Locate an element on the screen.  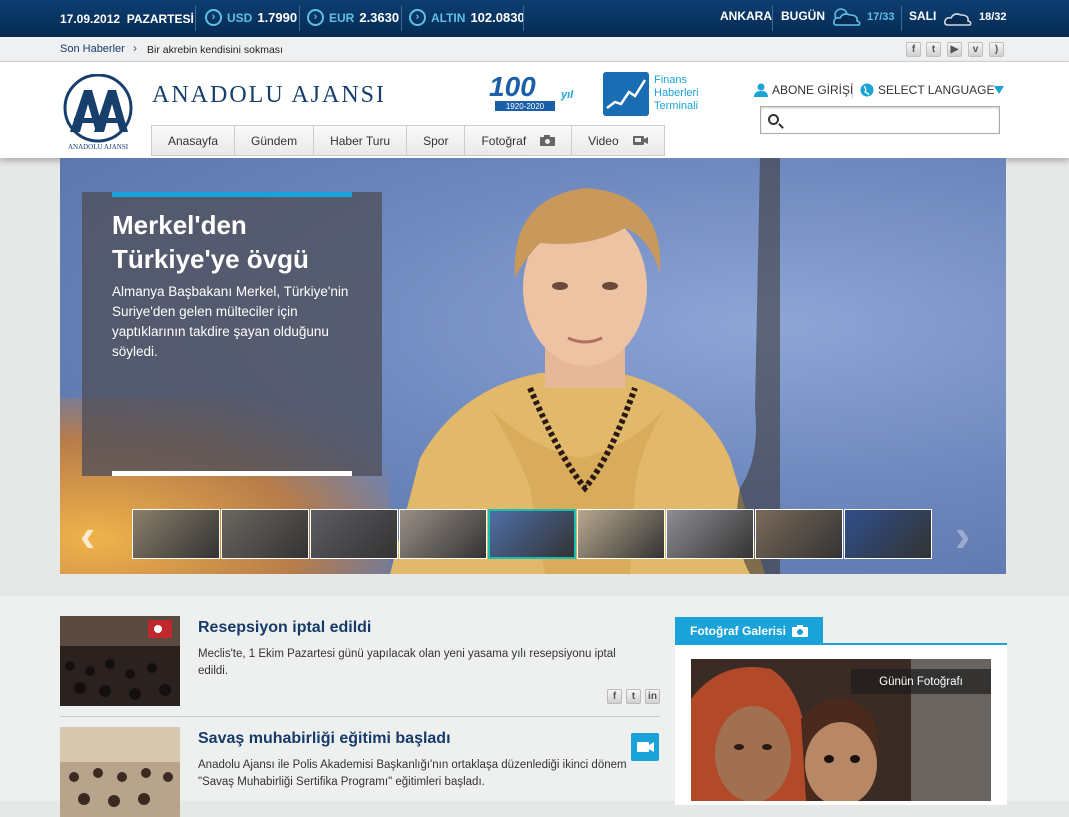
nav-item-haber-turu: Haber Turu is located at coordinates (361, 140).